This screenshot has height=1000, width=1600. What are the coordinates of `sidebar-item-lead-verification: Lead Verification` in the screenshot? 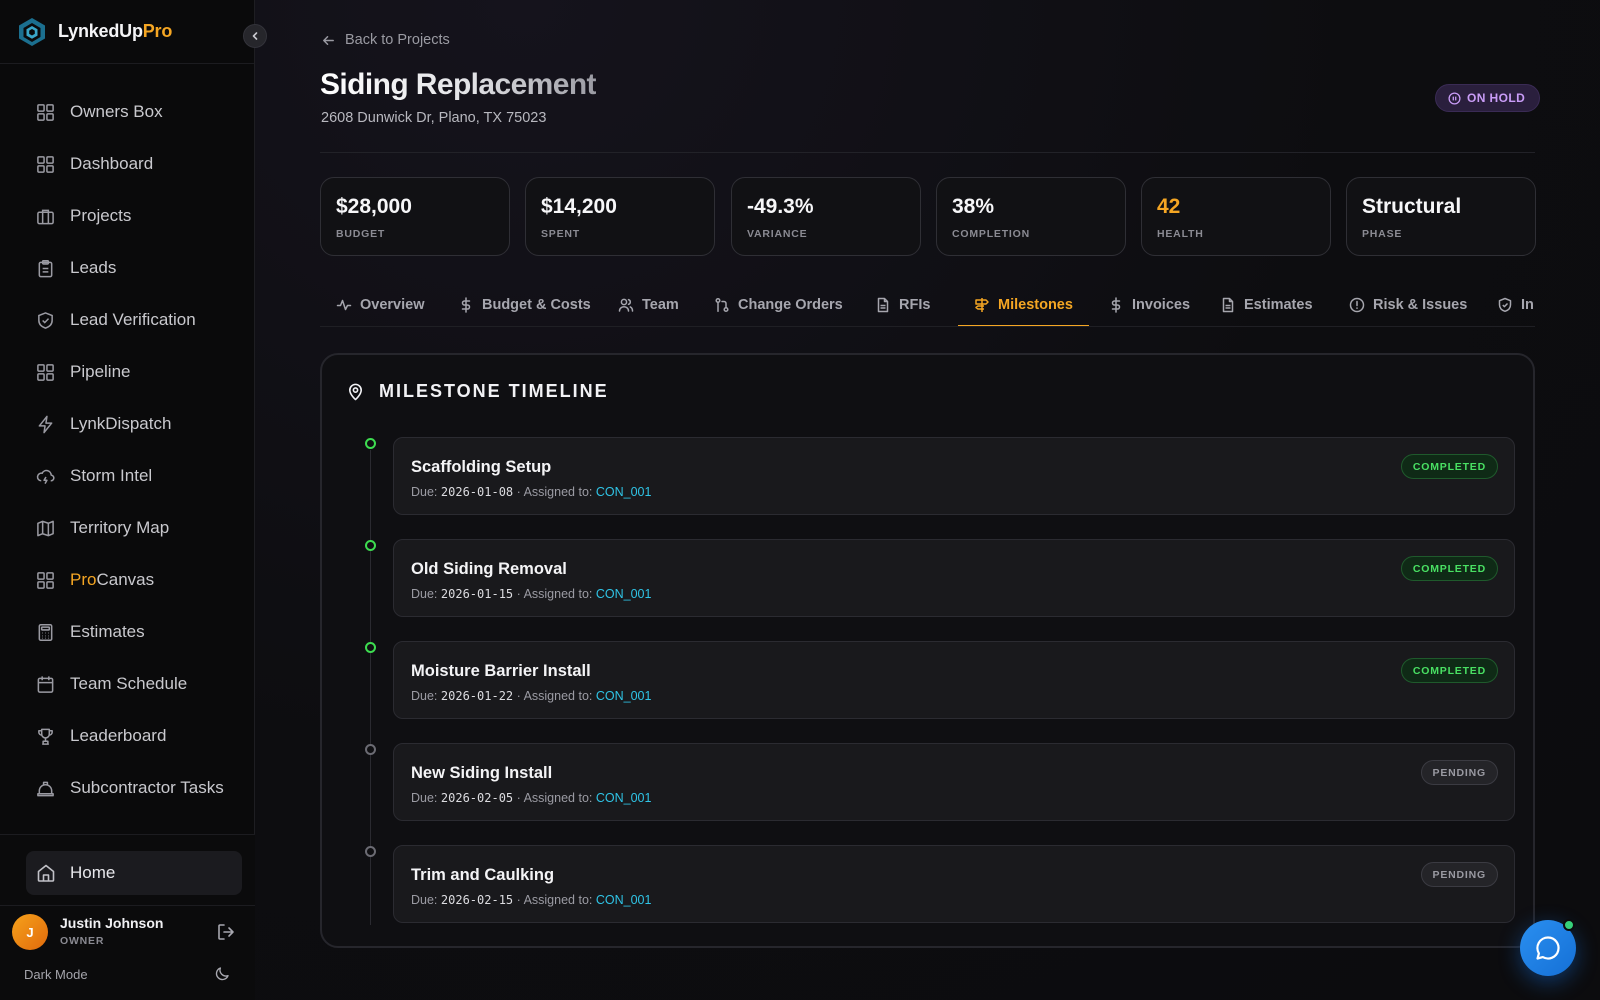 It's located at (127, 320).